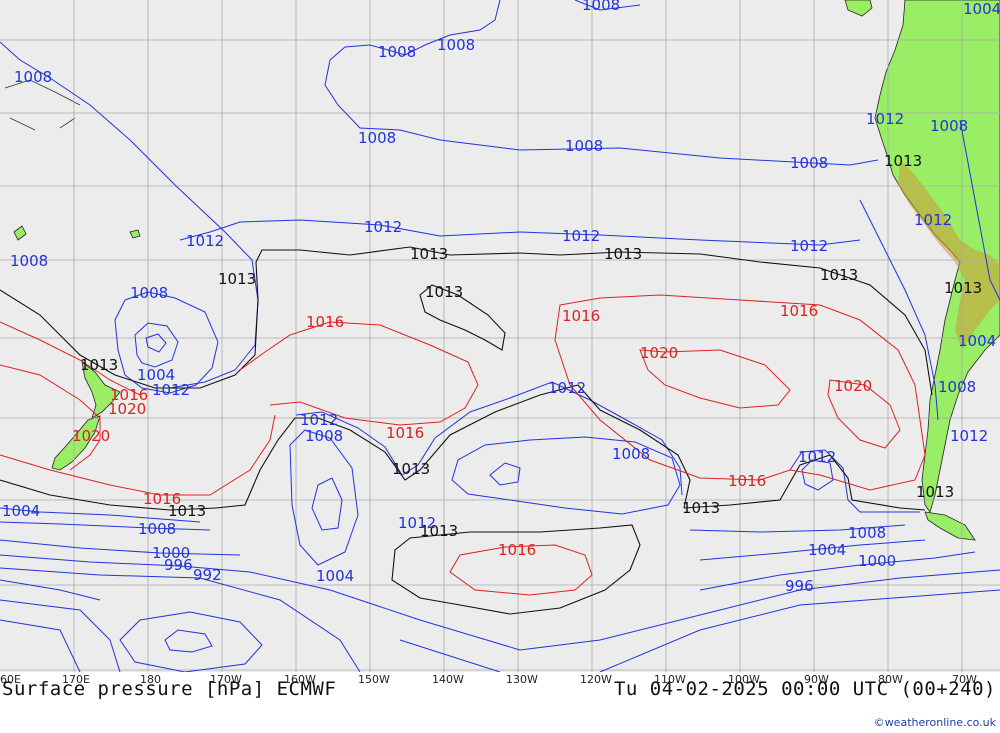  I want to click on label-1000: 1000, so click(877, 561).